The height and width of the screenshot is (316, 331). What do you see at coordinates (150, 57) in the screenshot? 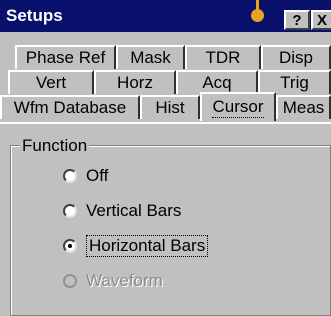
I see `tab-mask: Mask` at bounding box center [150, 57].